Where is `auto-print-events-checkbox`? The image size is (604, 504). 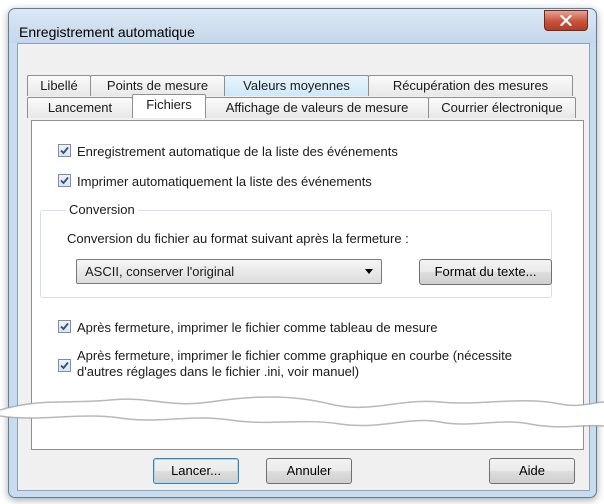 auto-print-events-checkbox is located at coordinates (64, 180).